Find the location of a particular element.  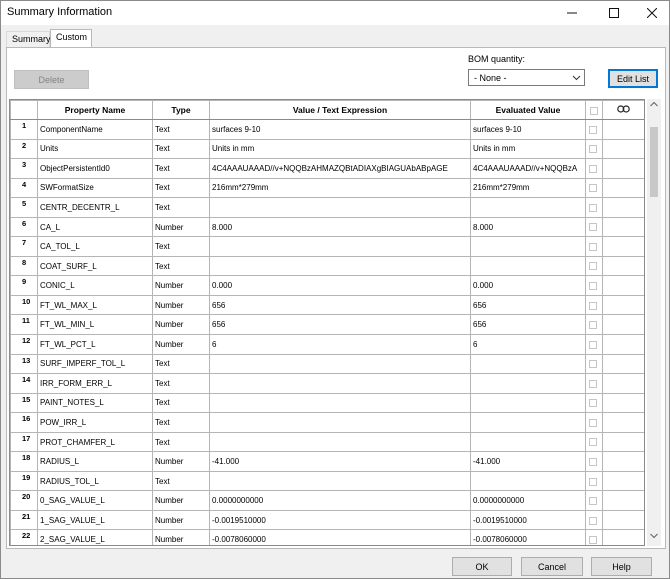

edit-list-button: Edit List is located at coordinates (633, 78).